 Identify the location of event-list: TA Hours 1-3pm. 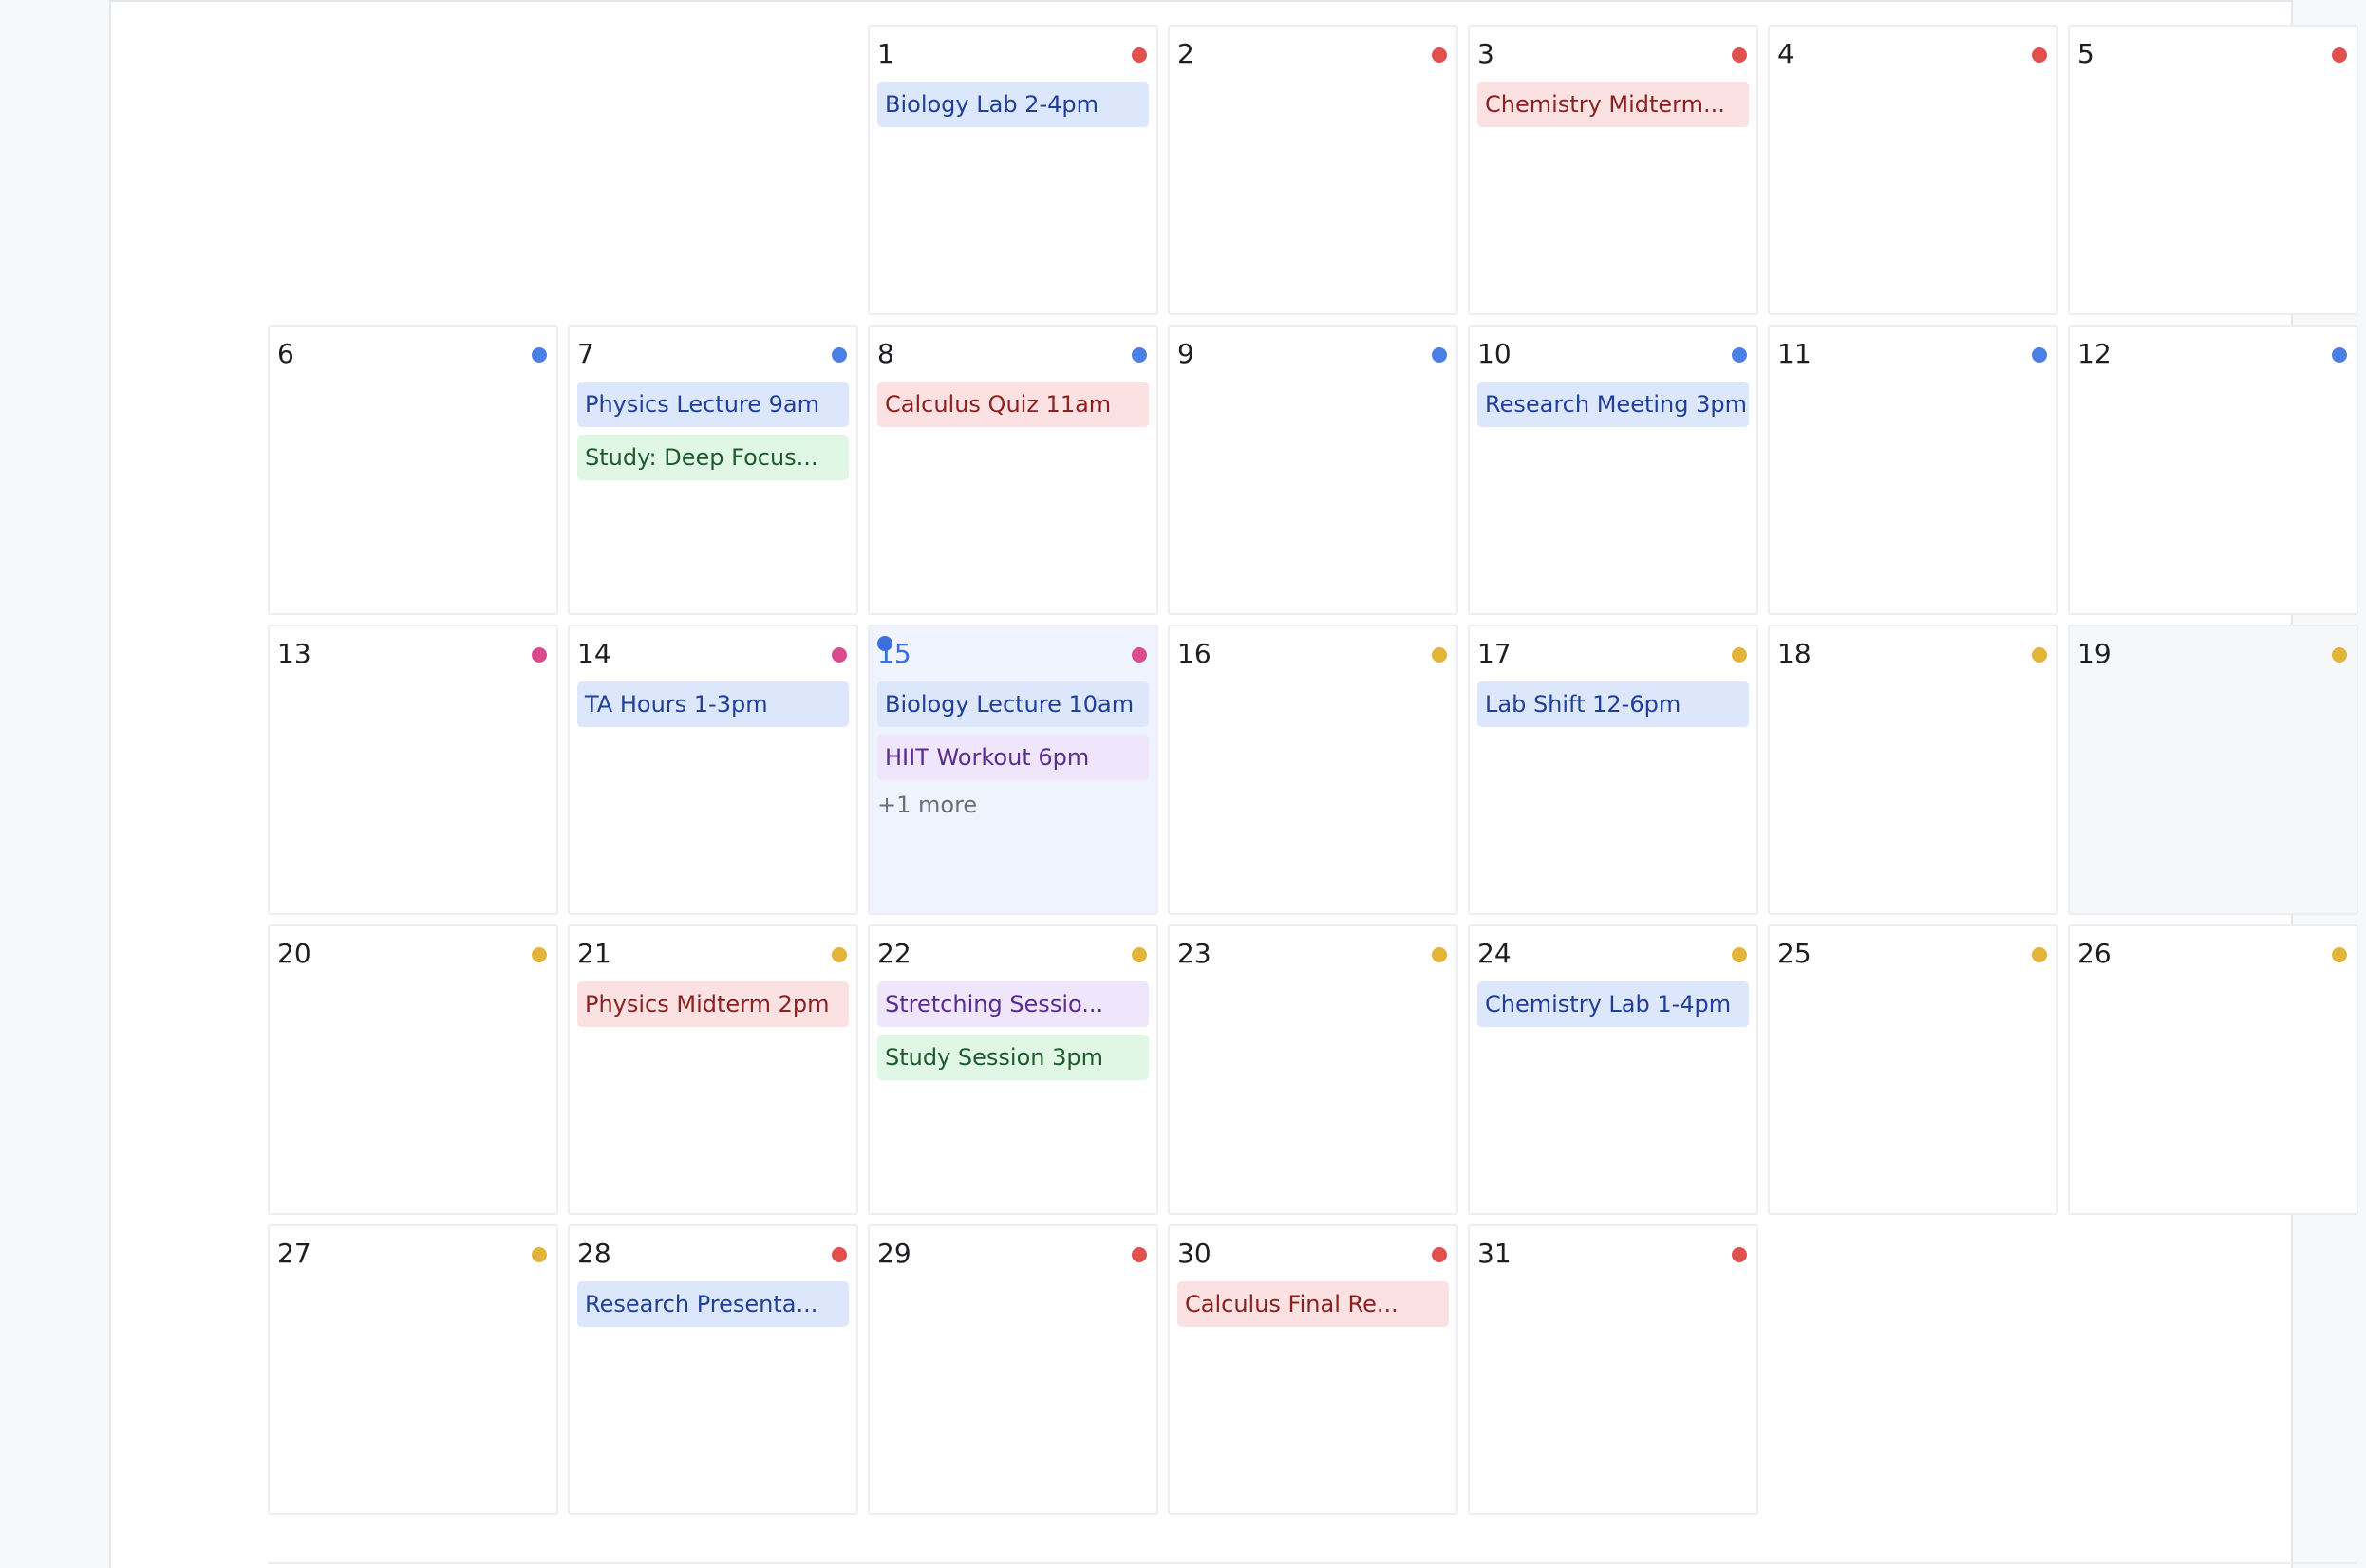
(713, 704).